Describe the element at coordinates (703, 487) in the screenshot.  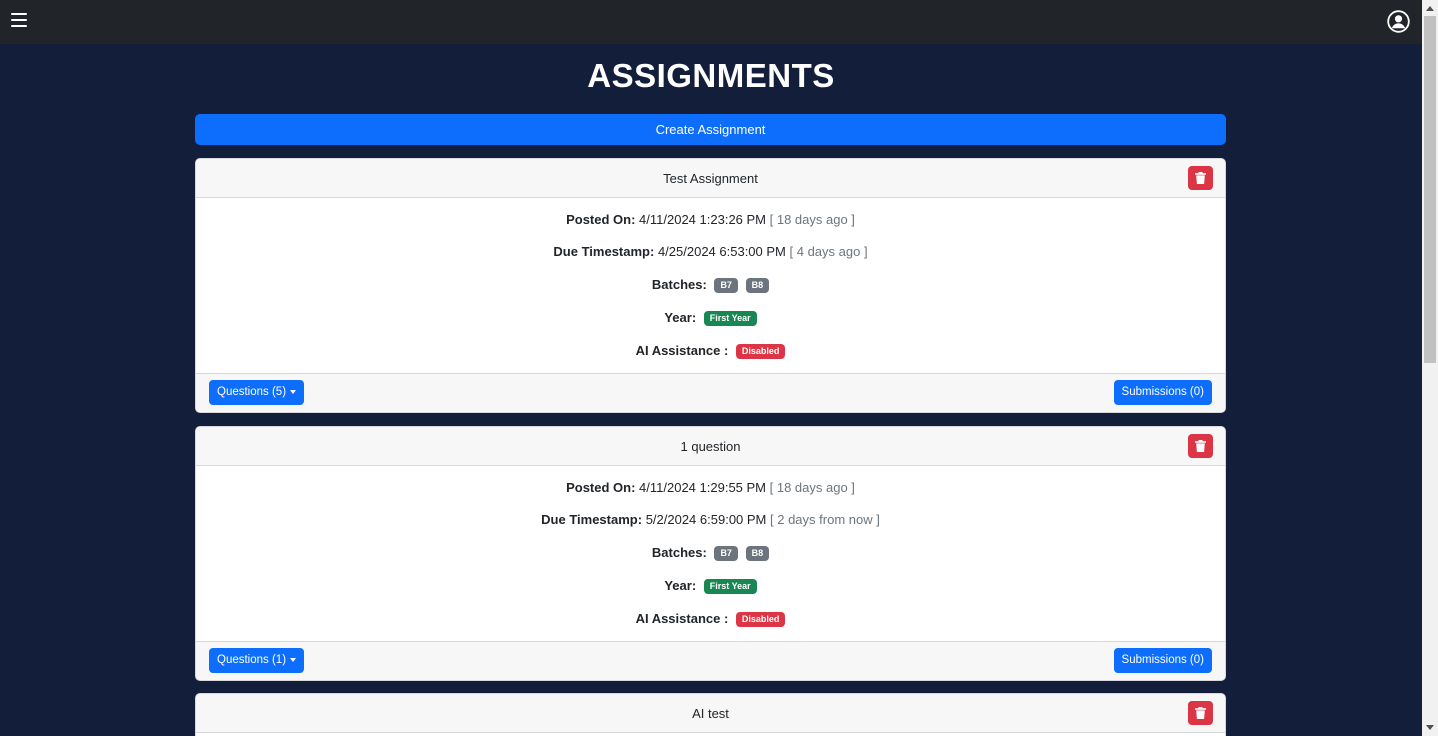
I see `posted-on-value: 4/11/2024 1:29:55 PM` at that location.